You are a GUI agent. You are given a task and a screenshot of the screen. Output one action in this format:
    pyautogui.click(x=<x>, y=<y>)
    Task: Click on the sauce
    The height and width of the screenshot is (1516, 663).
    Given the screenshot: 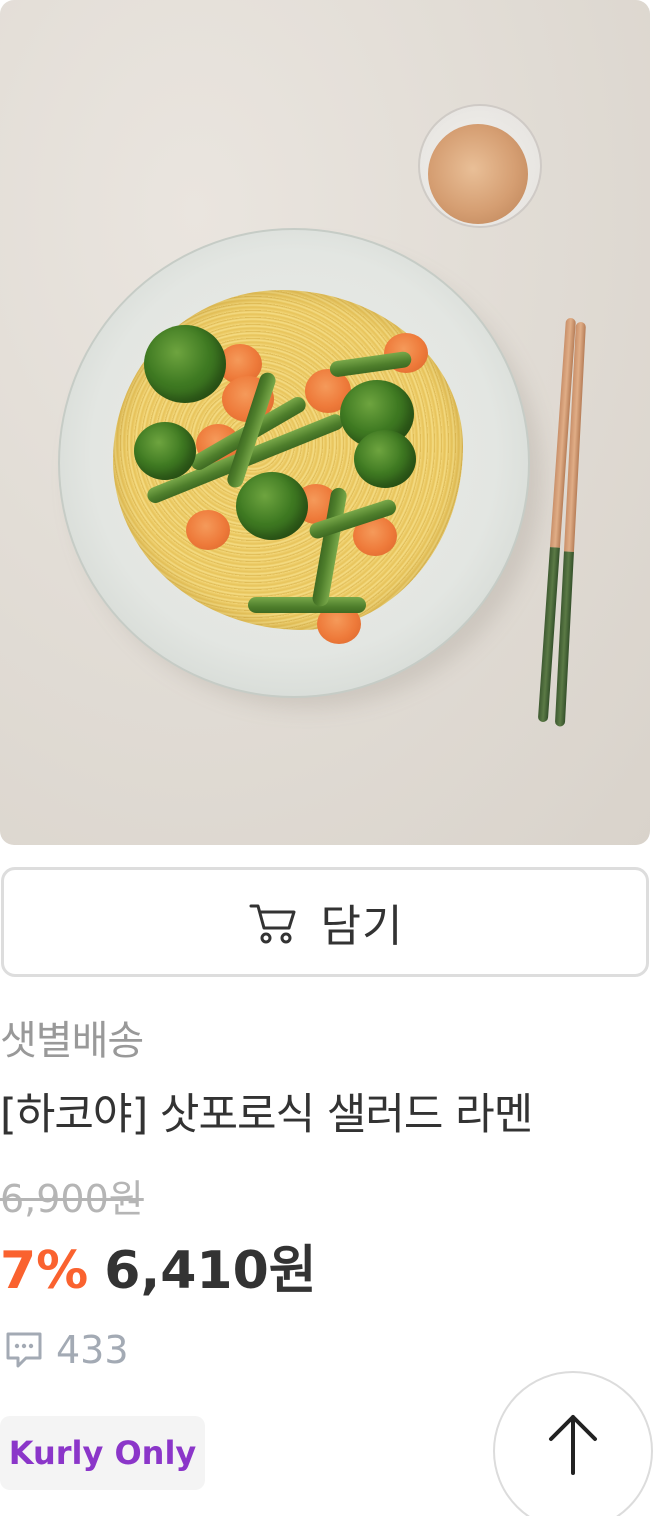 What is the action you would take?
    pyautogui.click(x=478, y=174)
    